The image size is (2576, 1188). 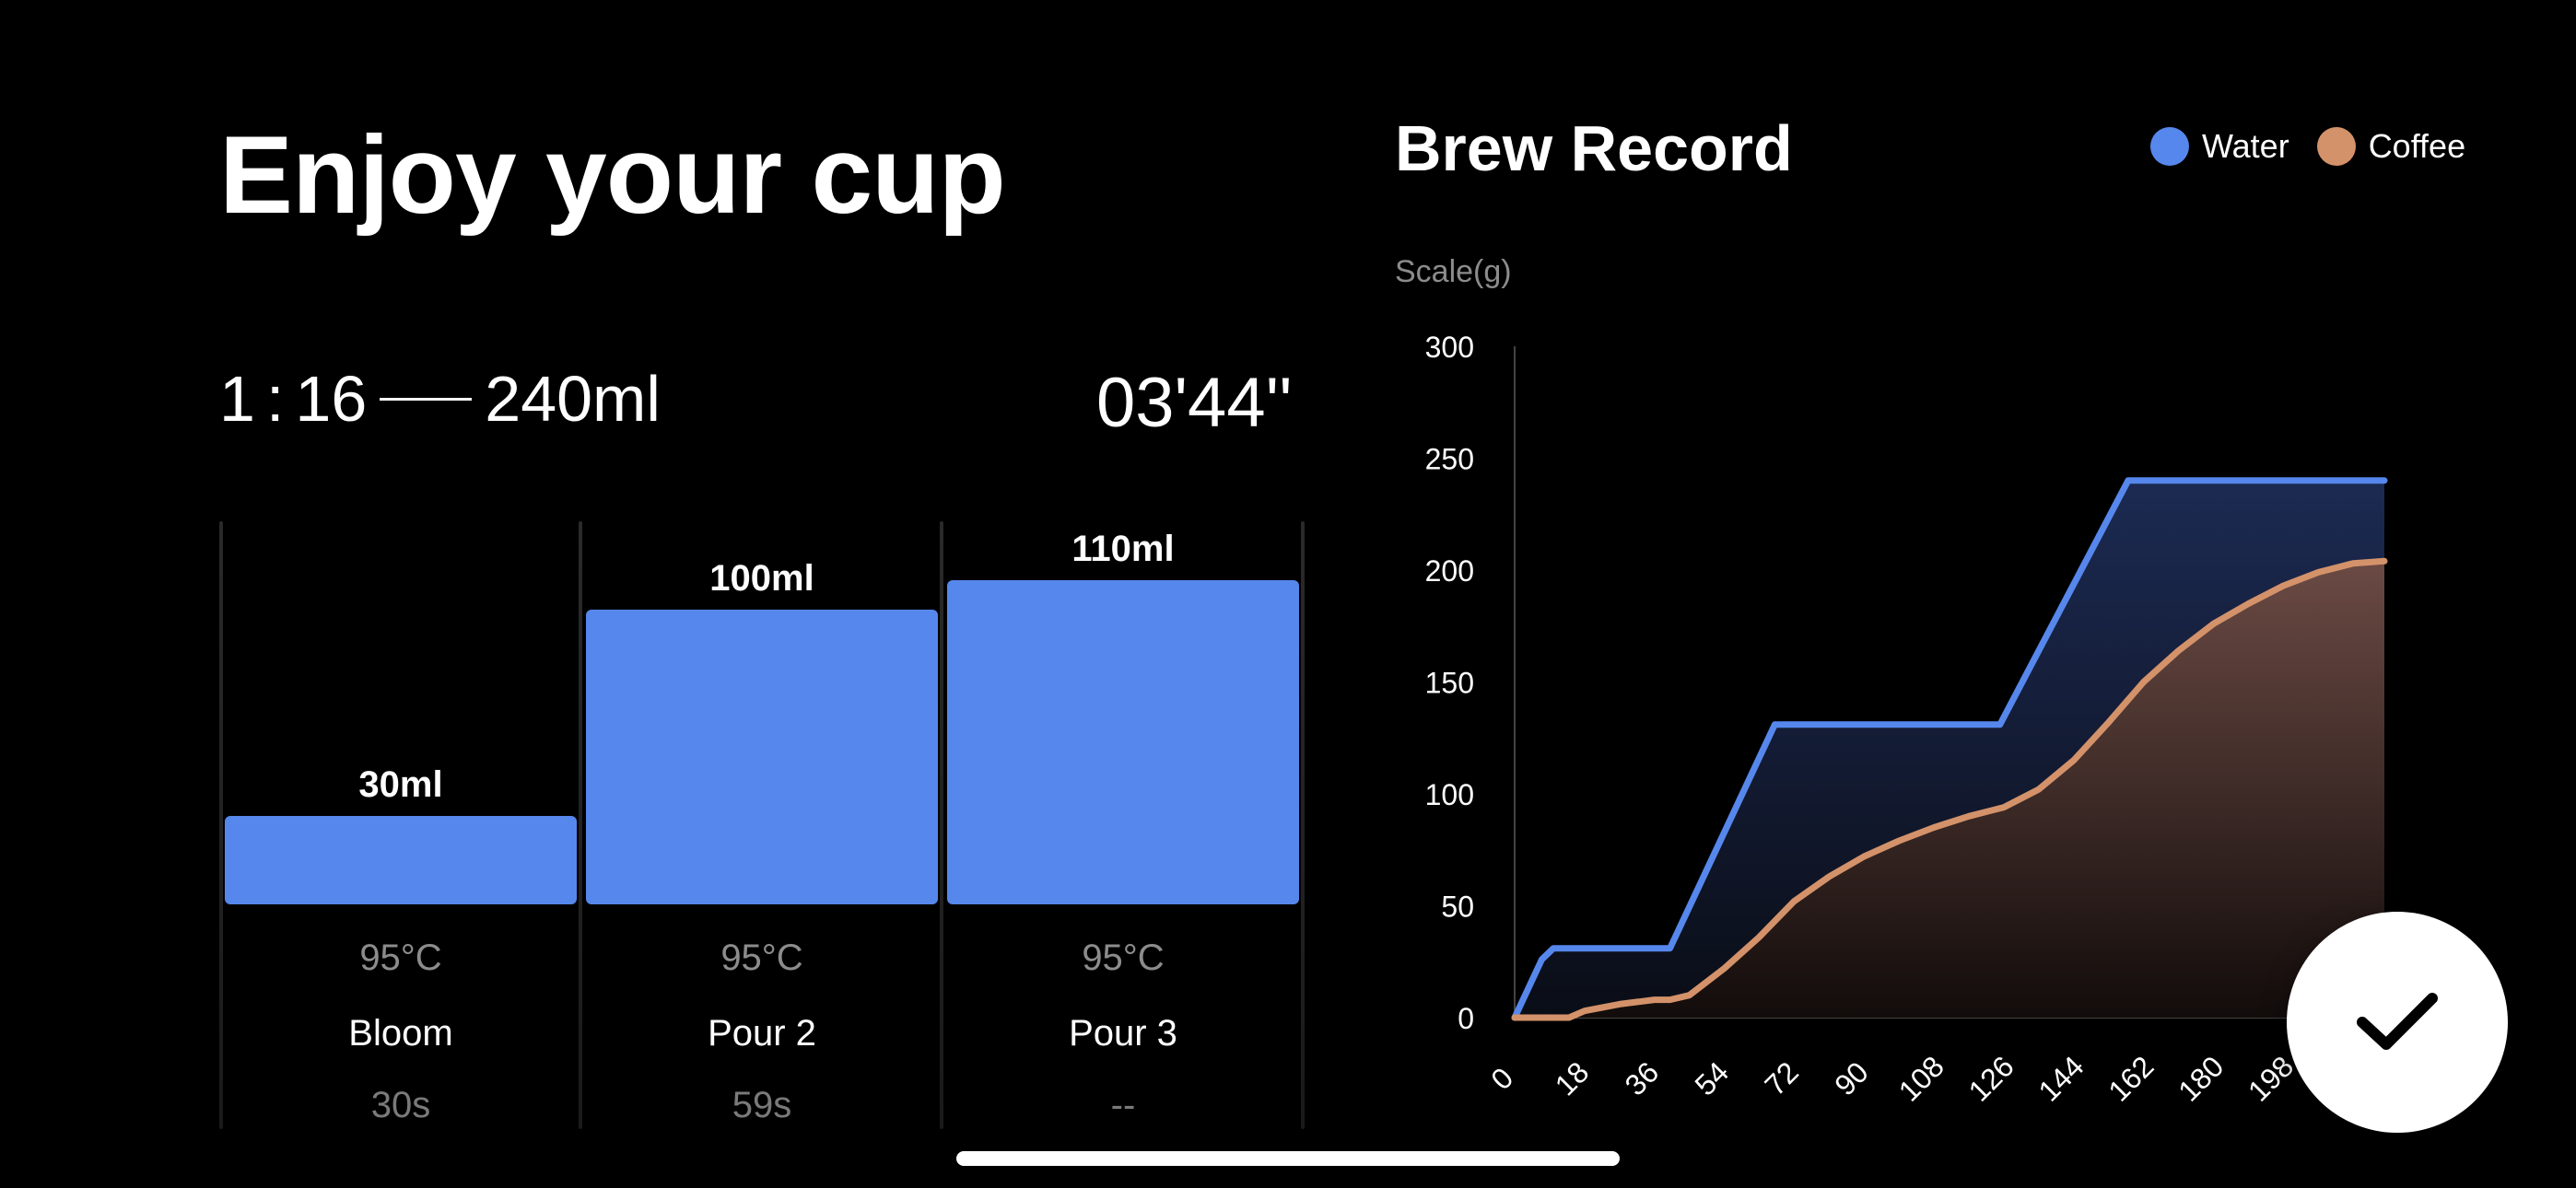 I want to click on x-tick-label: 0, so click(x=1501, y=1078).